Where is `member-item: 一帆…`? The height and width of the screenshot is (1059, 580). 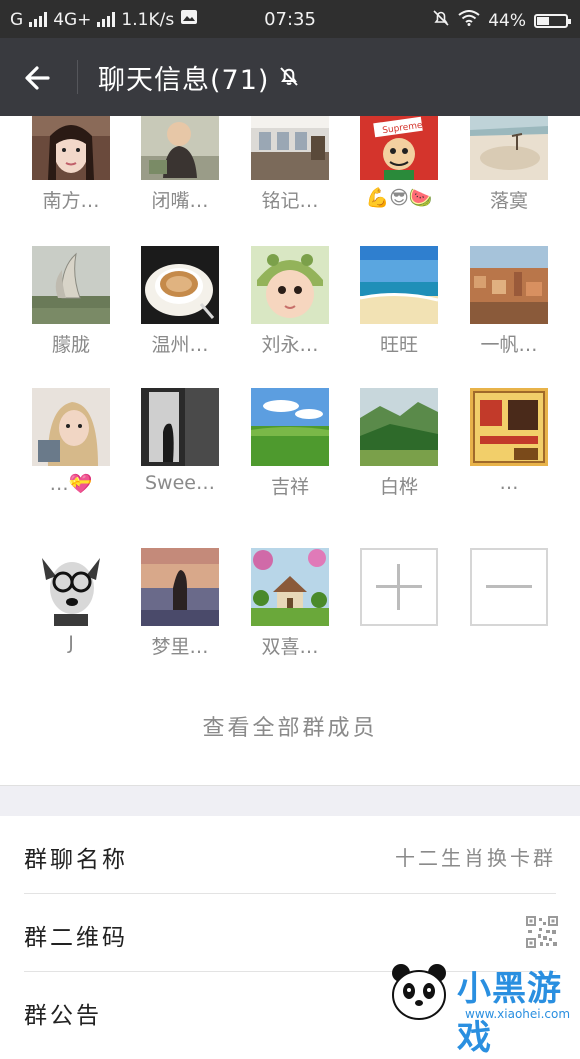
member-item: 一帆… is located at coordinates (509, 301).